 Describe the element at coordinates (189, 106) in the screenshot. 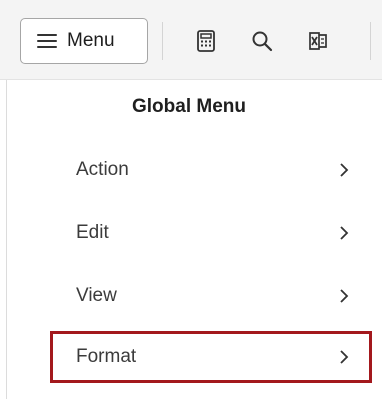

I see `global-menu-title: Global Menu` at that location.